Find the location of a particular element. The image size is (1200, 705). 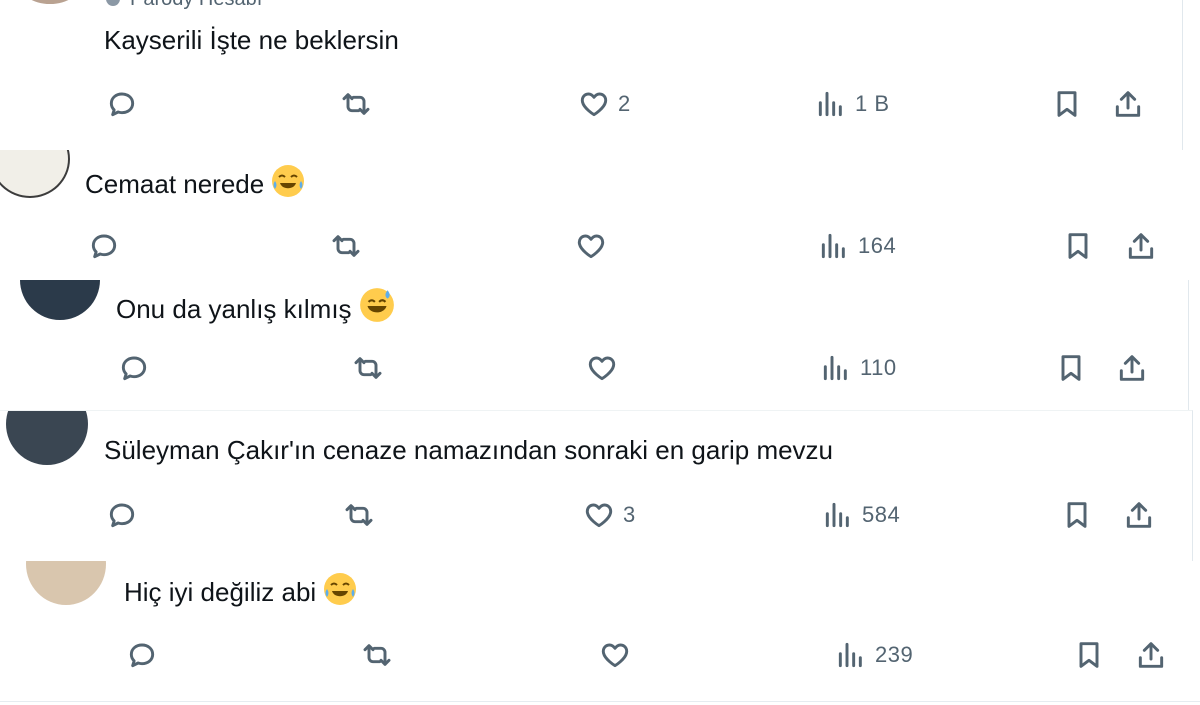

views-button: 584 is located at coordinates (861, 515).